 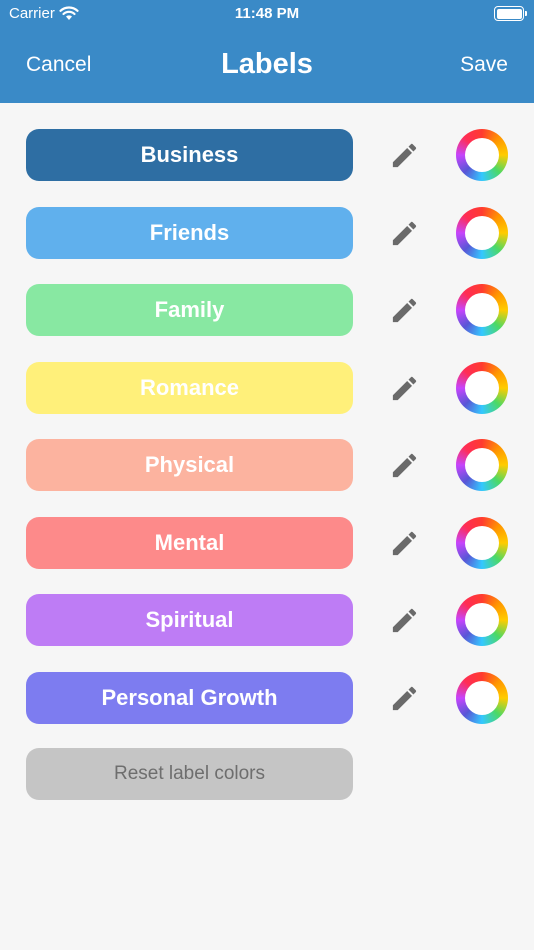 I want to click on label-row-personal-growth: Personal Growth, so click(x=267, y=710).